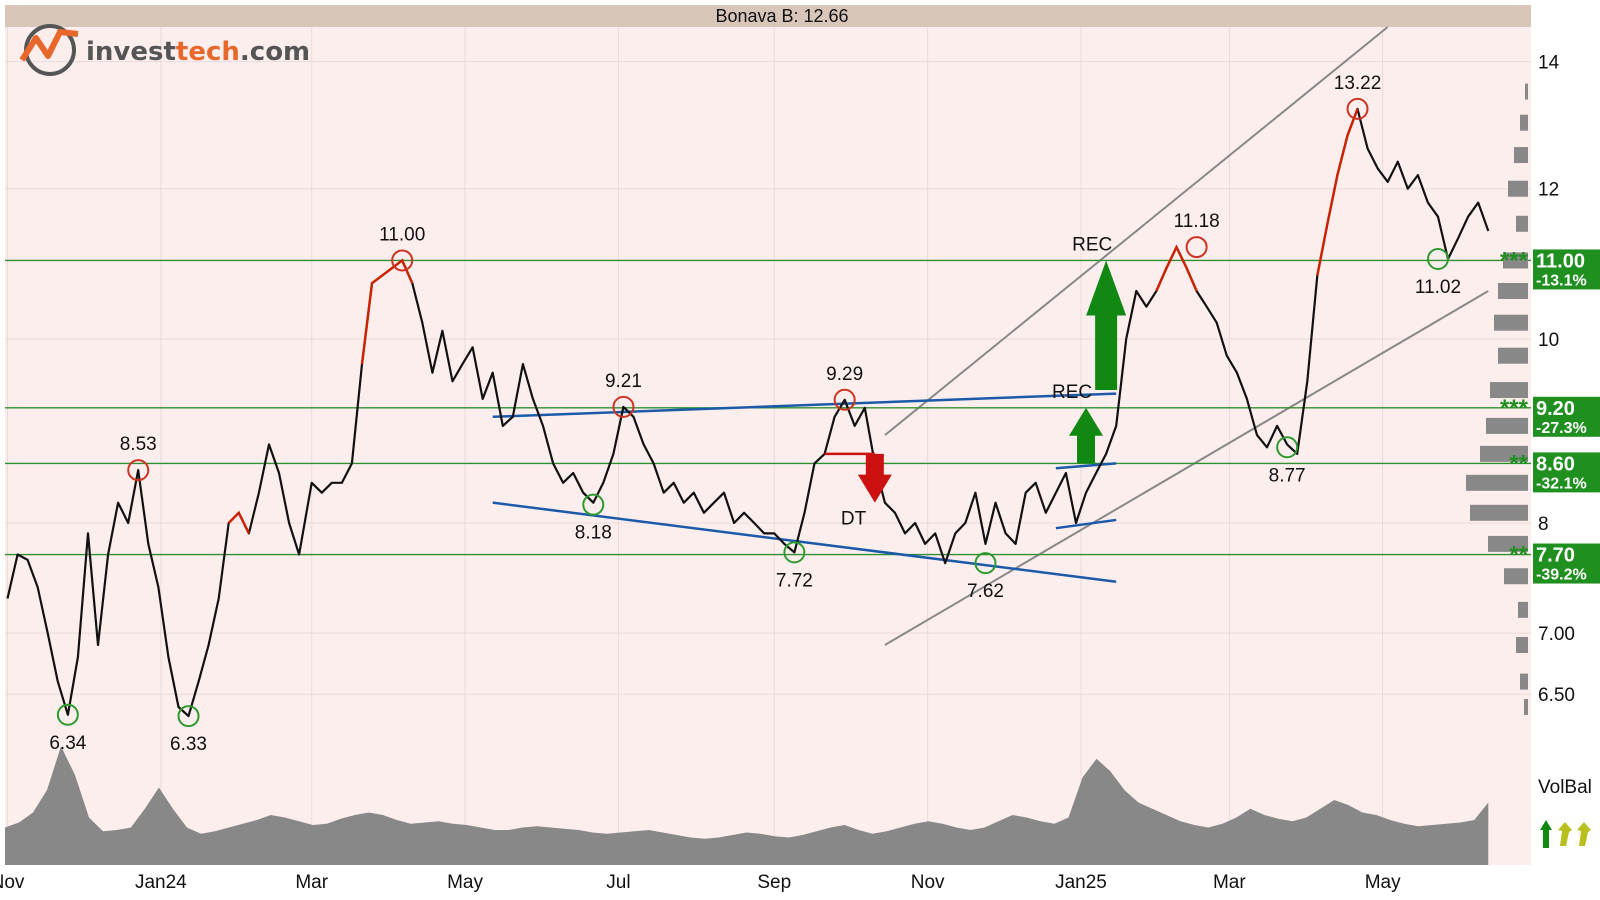  I want to click on support-level-label-3: 7.70, so click(1555, 556).